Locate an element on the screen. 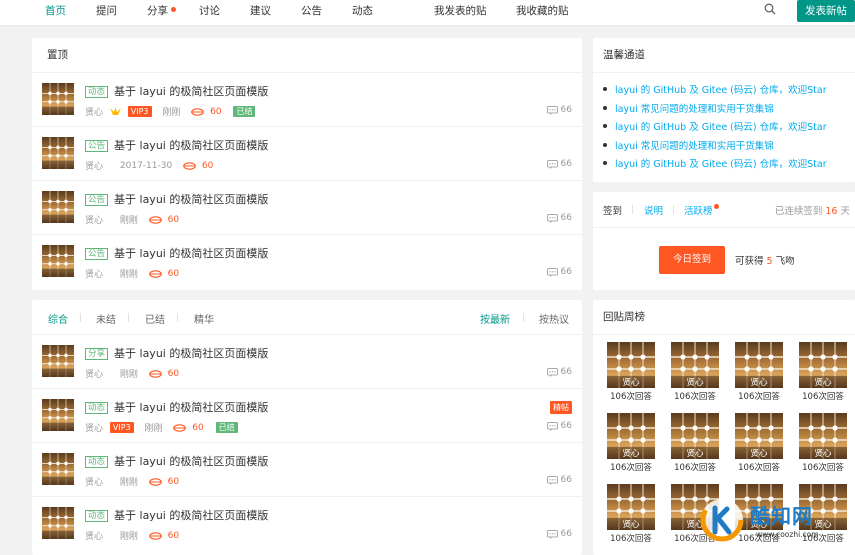 This screenshot has width=855, height=555. search-icon is located at coordinates (770, 9).